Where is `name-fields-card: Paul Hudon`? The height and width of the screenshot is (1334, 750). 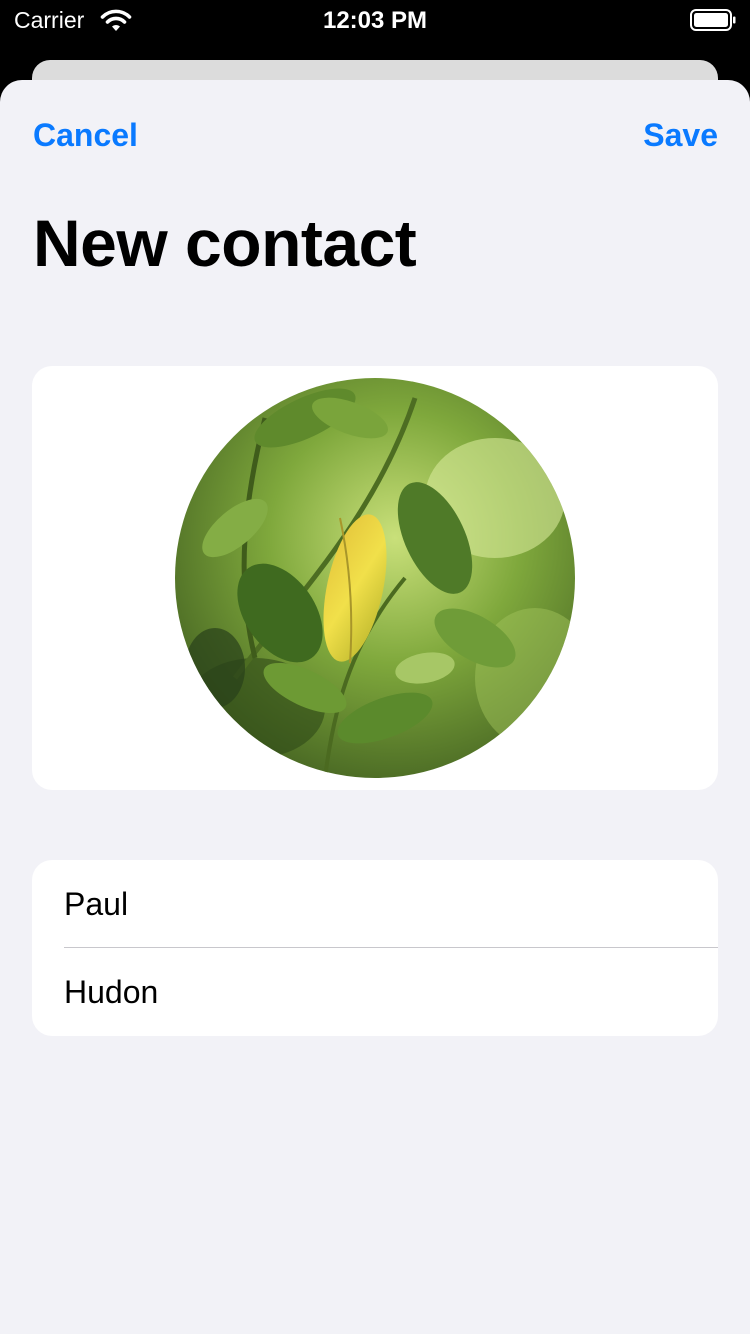 name-fields-card: Paul Hudon is located at coordinates (375, 948).